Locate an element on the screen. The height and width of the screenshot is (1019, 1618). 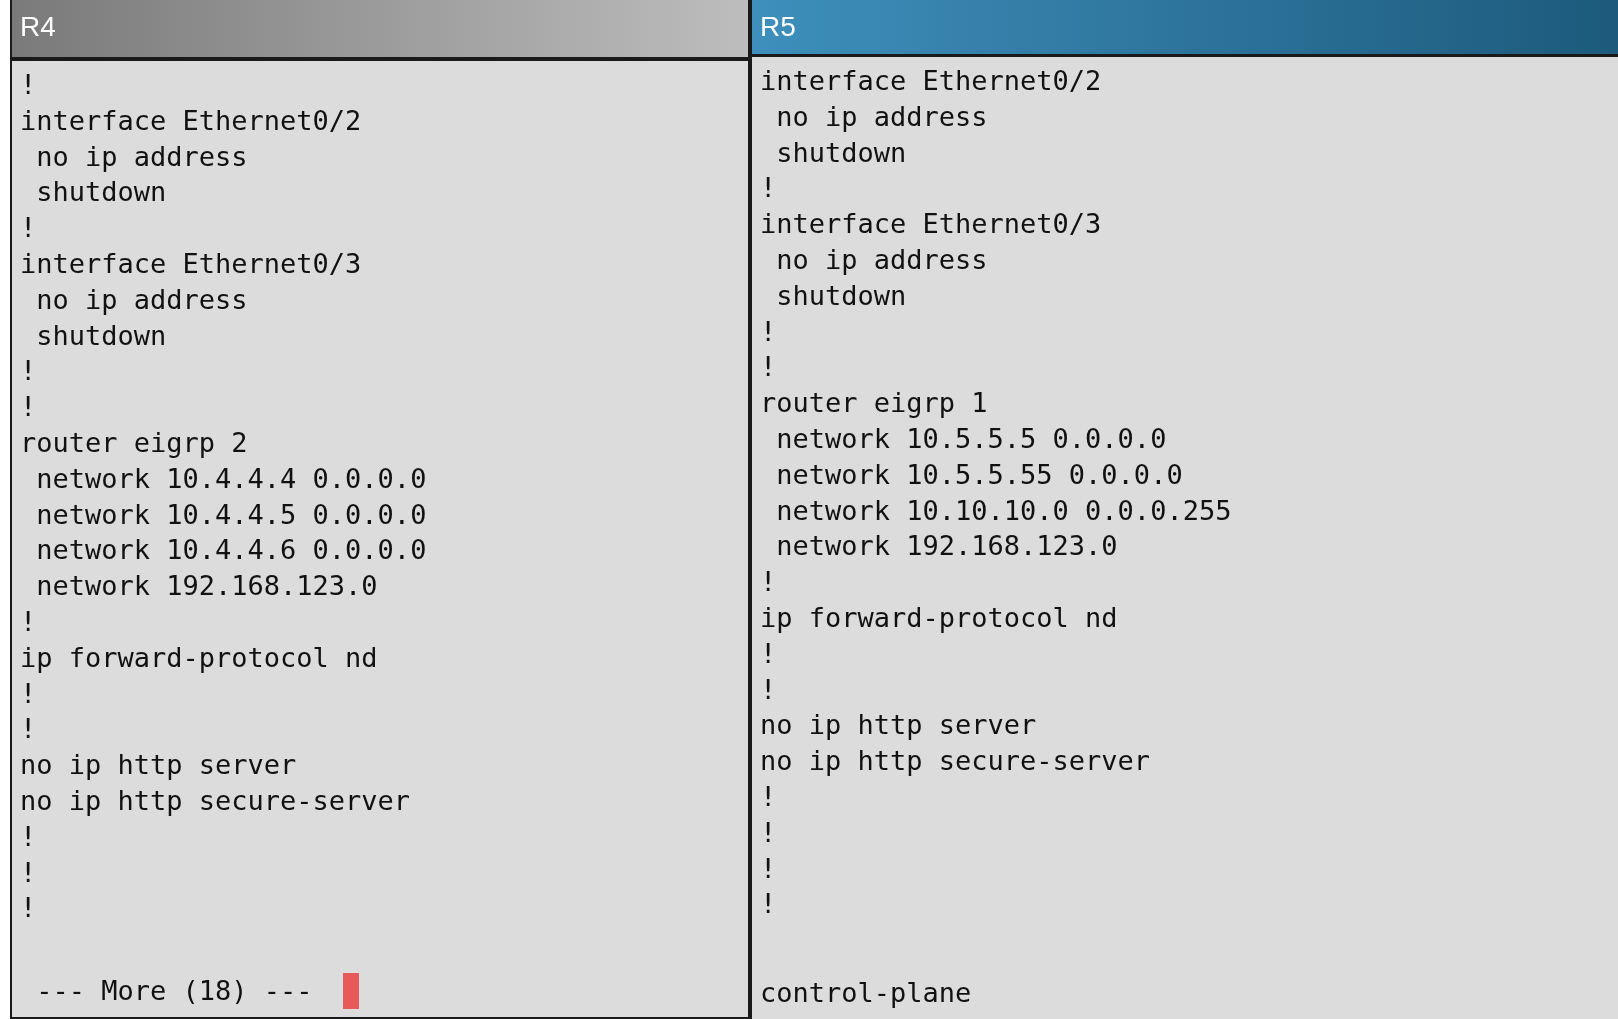
cursor-icon is located at coordinates (350, 991).